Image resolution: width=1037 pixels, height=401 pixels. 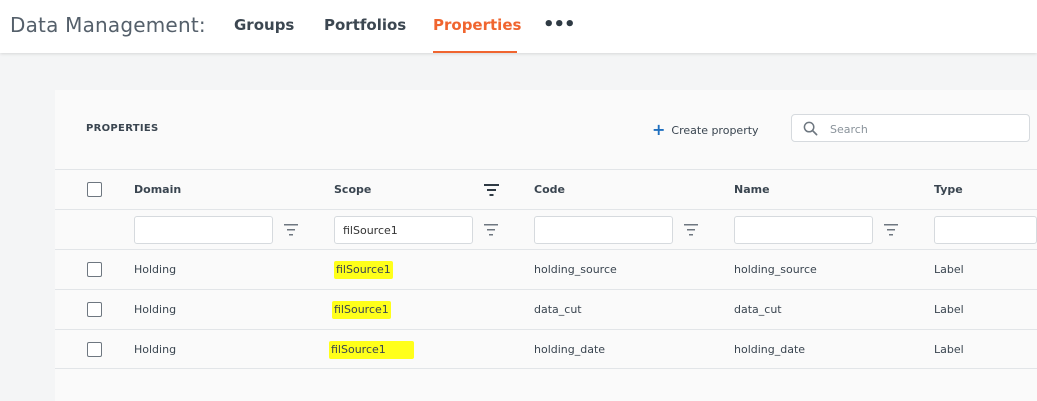 What do you see at coordinates (803, 230) in the screenshot?
I see `name-filter-input` at bounding box center [803, 230].